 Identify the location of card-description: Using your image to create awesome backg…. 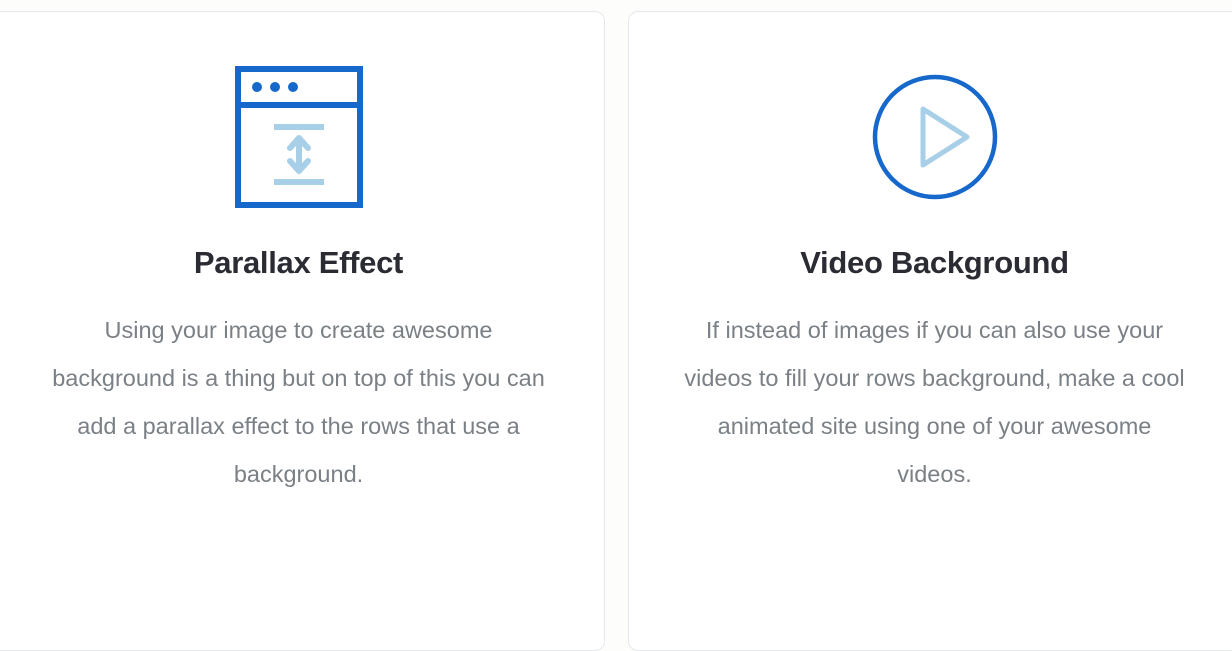
(298, 402).